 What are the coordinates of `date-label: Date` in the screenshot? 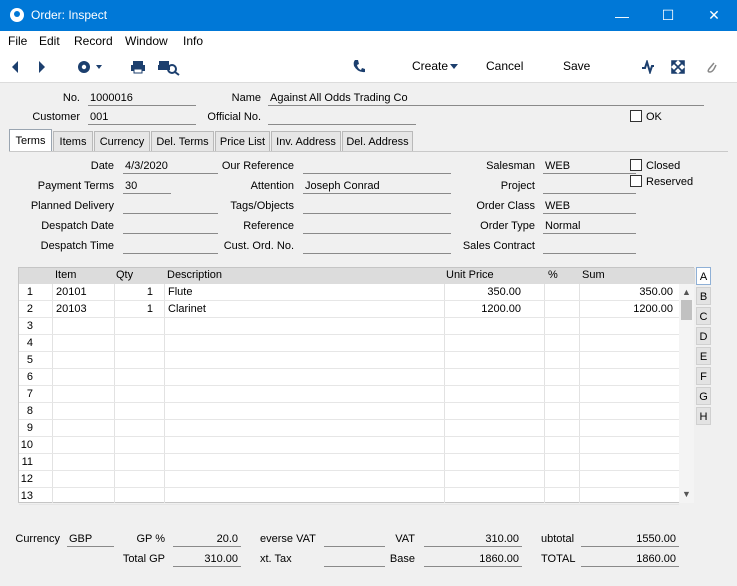 It's located at (102, 166).